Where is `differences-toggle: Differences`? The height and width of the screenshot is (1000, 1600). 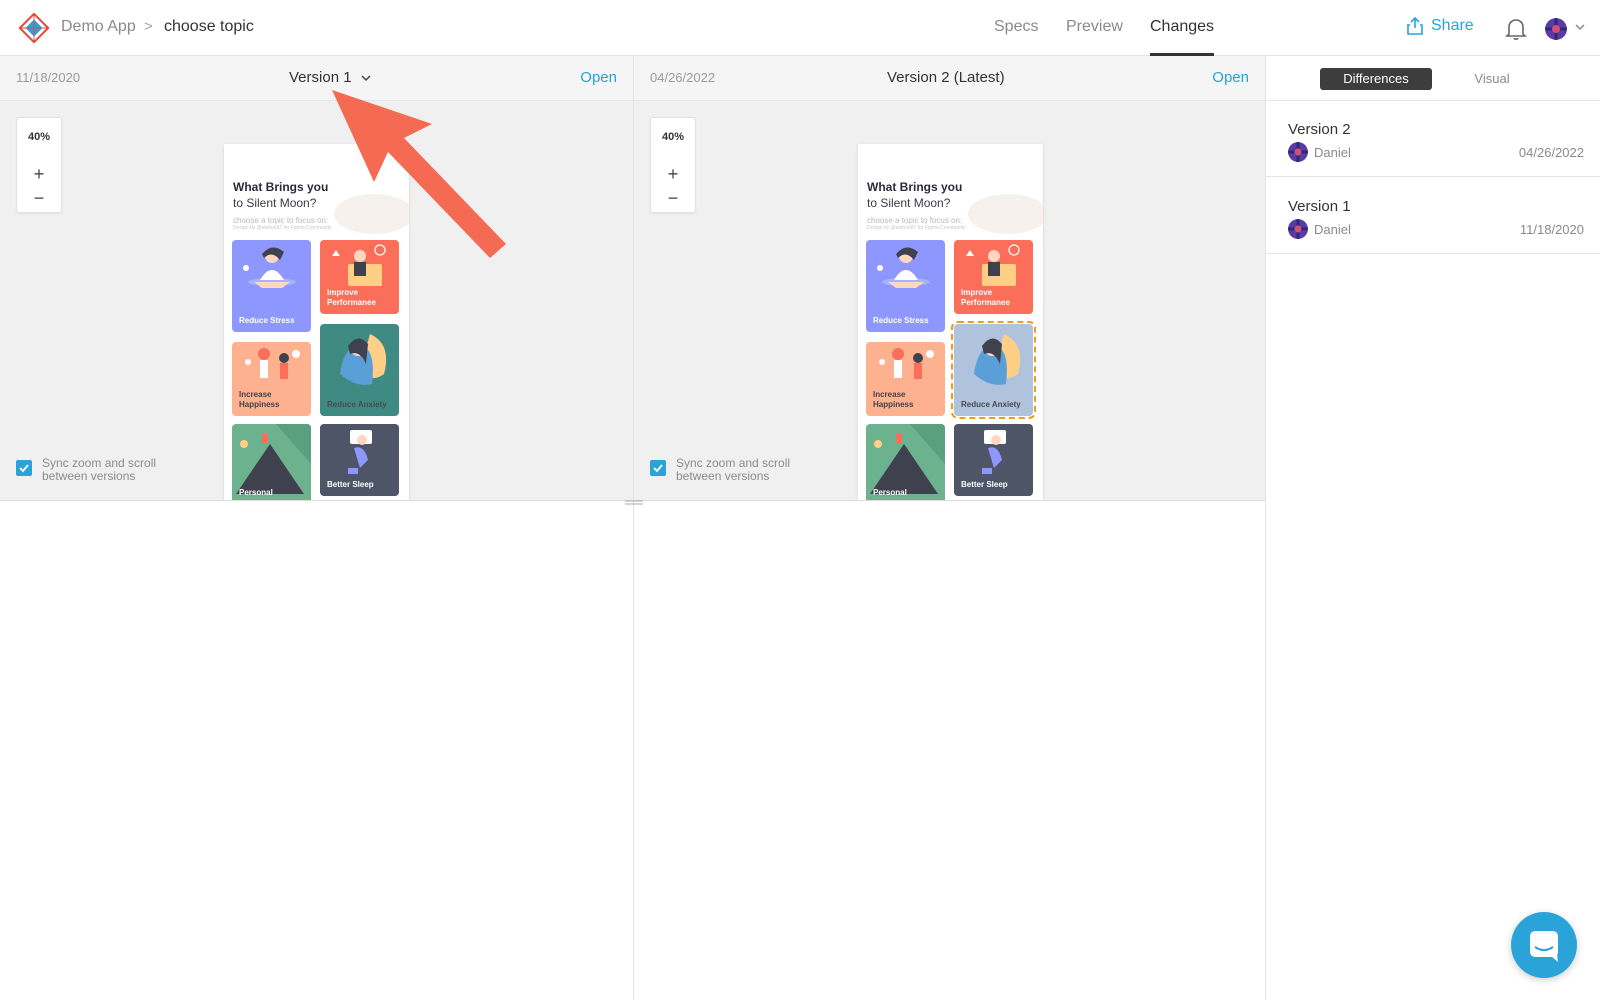
differences-toggle: Differences is located at coordinates (1376, 79).